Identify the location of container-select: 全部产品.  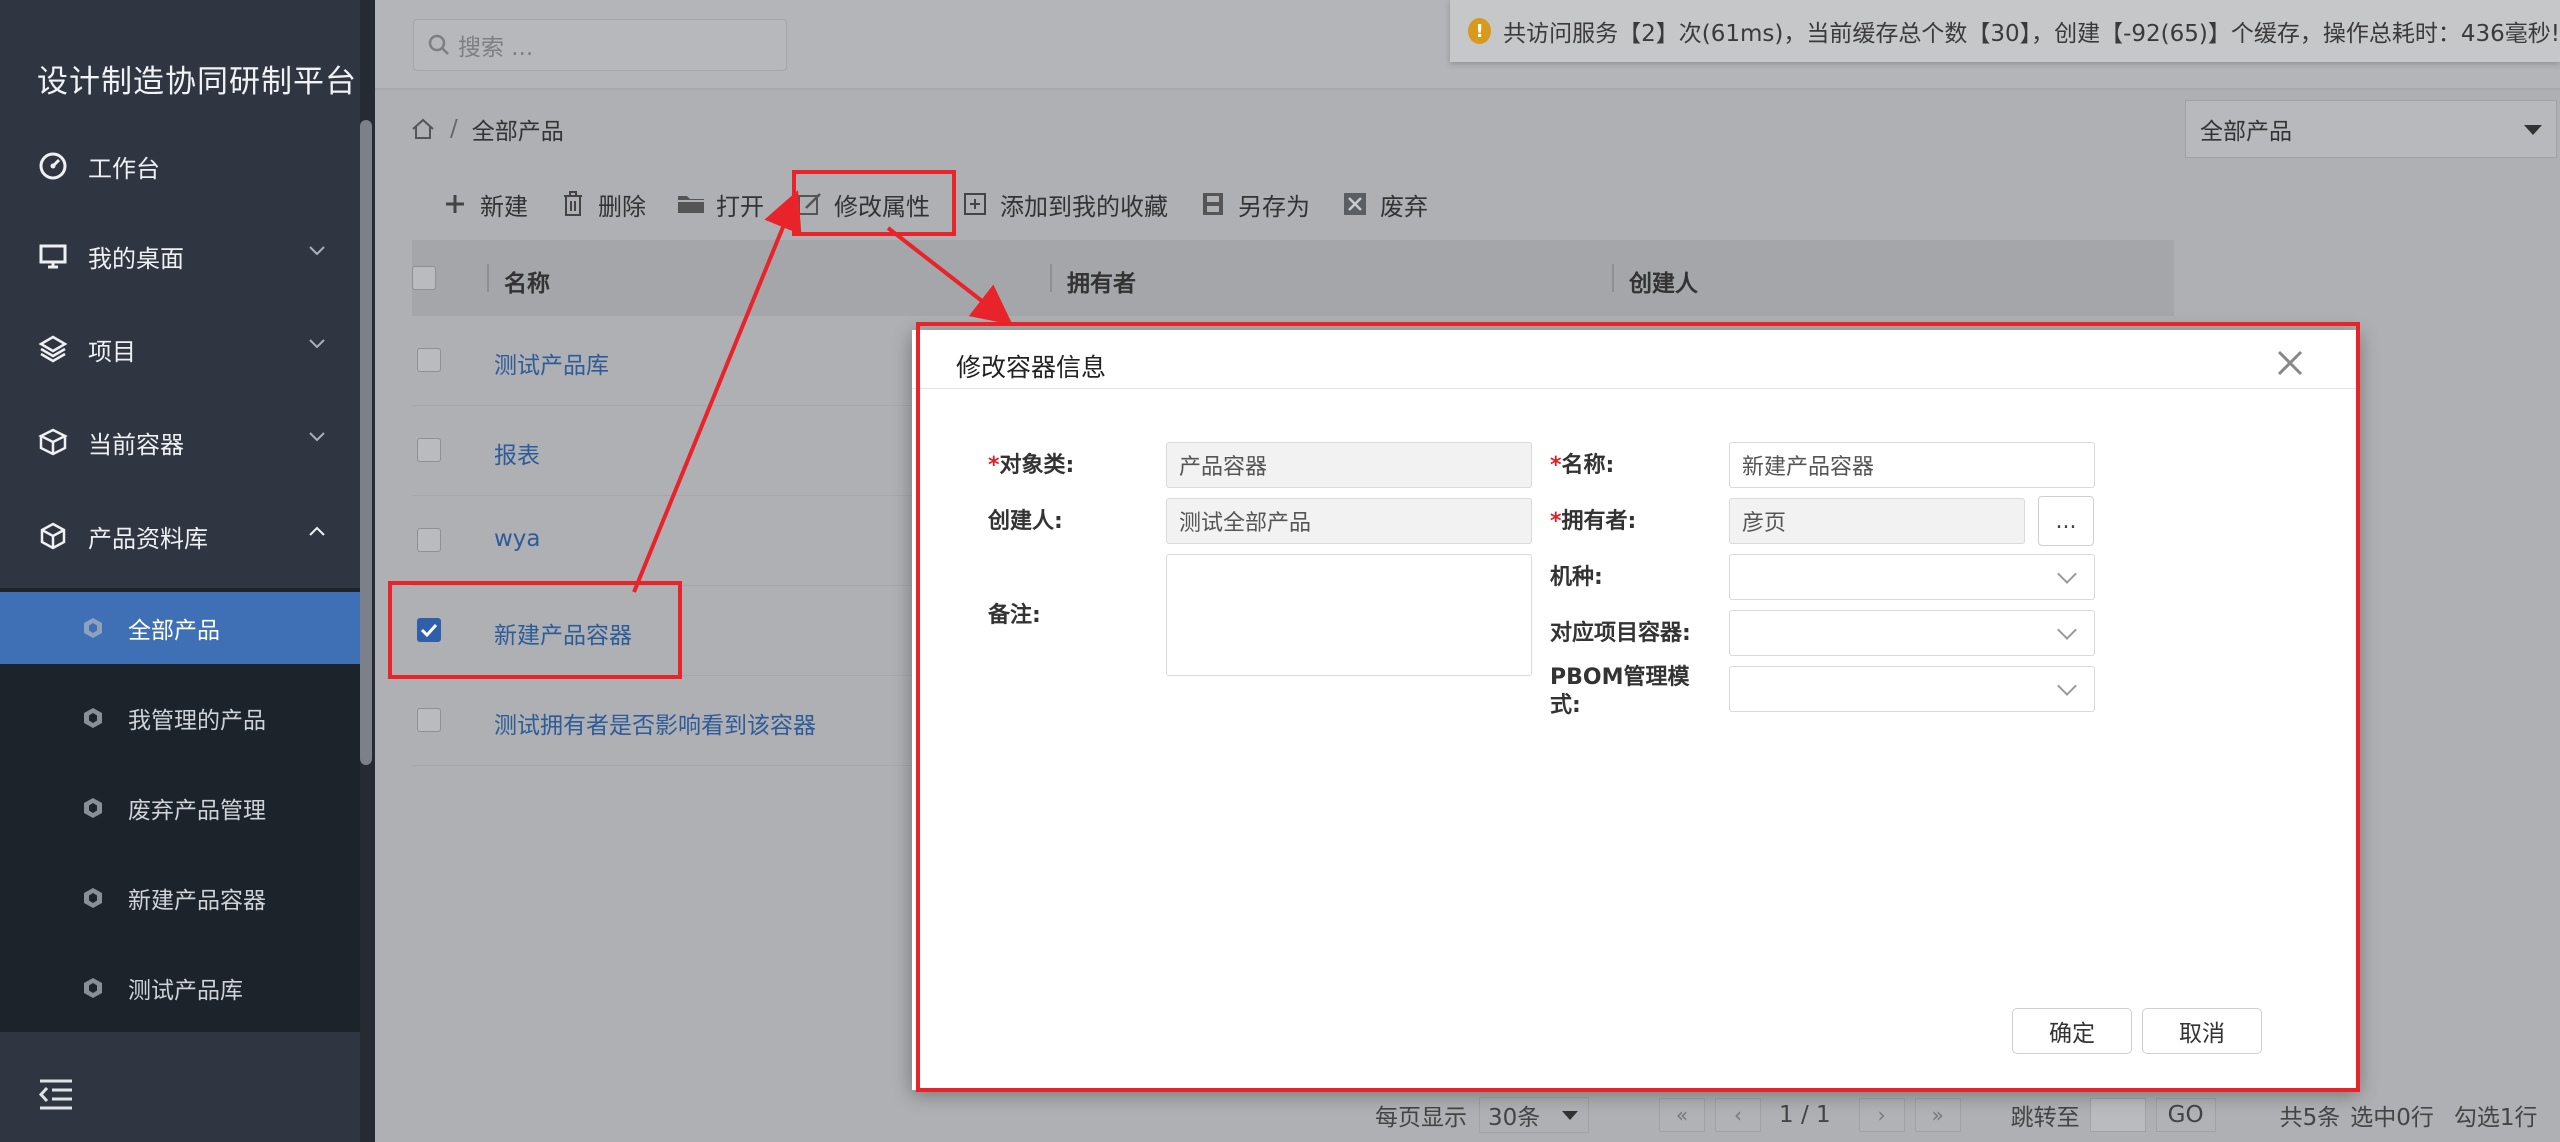
(2371, 129).